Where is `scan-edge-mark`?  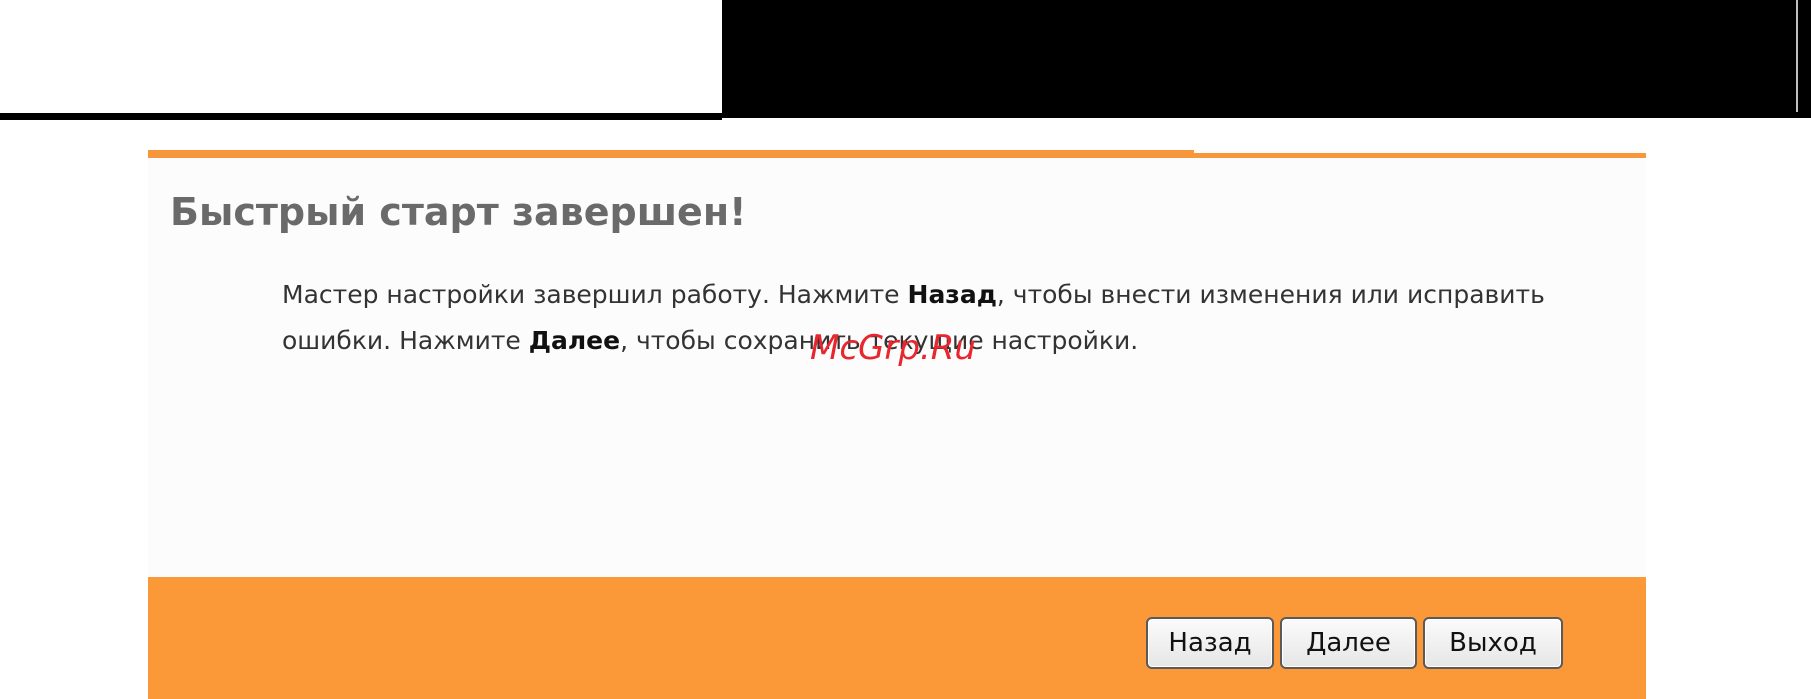 scan-edge-mark is located at coordinates (1797, 56).